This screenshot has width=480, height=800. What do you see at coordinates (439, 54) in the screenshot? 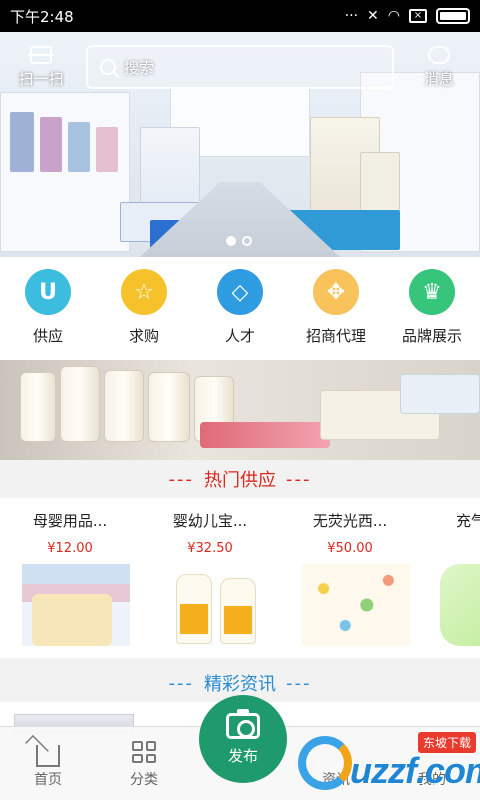
I see `chat-bubble-icon` at bounding box center [439, 54].